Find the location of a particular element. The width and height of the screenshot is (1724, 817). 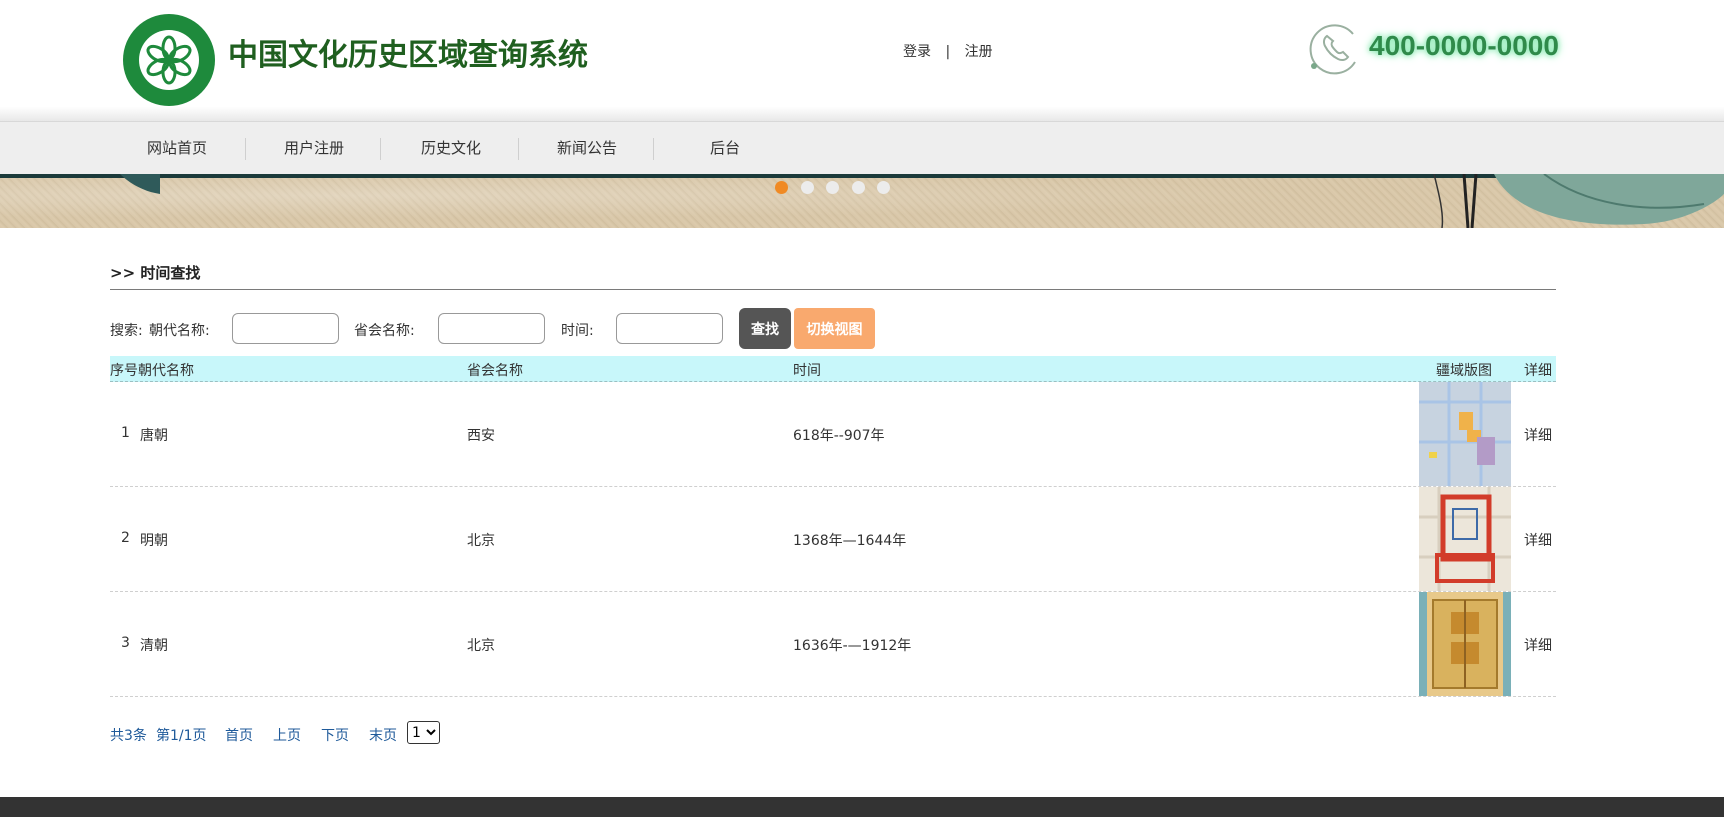

switch-view-button: 切换视图 is located at coordinates (834, 328).